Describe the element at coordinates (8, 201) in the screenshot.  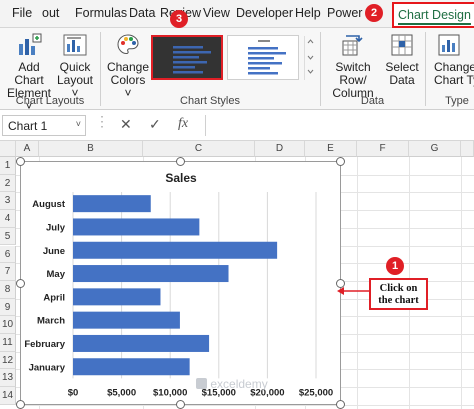
I see `row-header-3: 3` at that location.